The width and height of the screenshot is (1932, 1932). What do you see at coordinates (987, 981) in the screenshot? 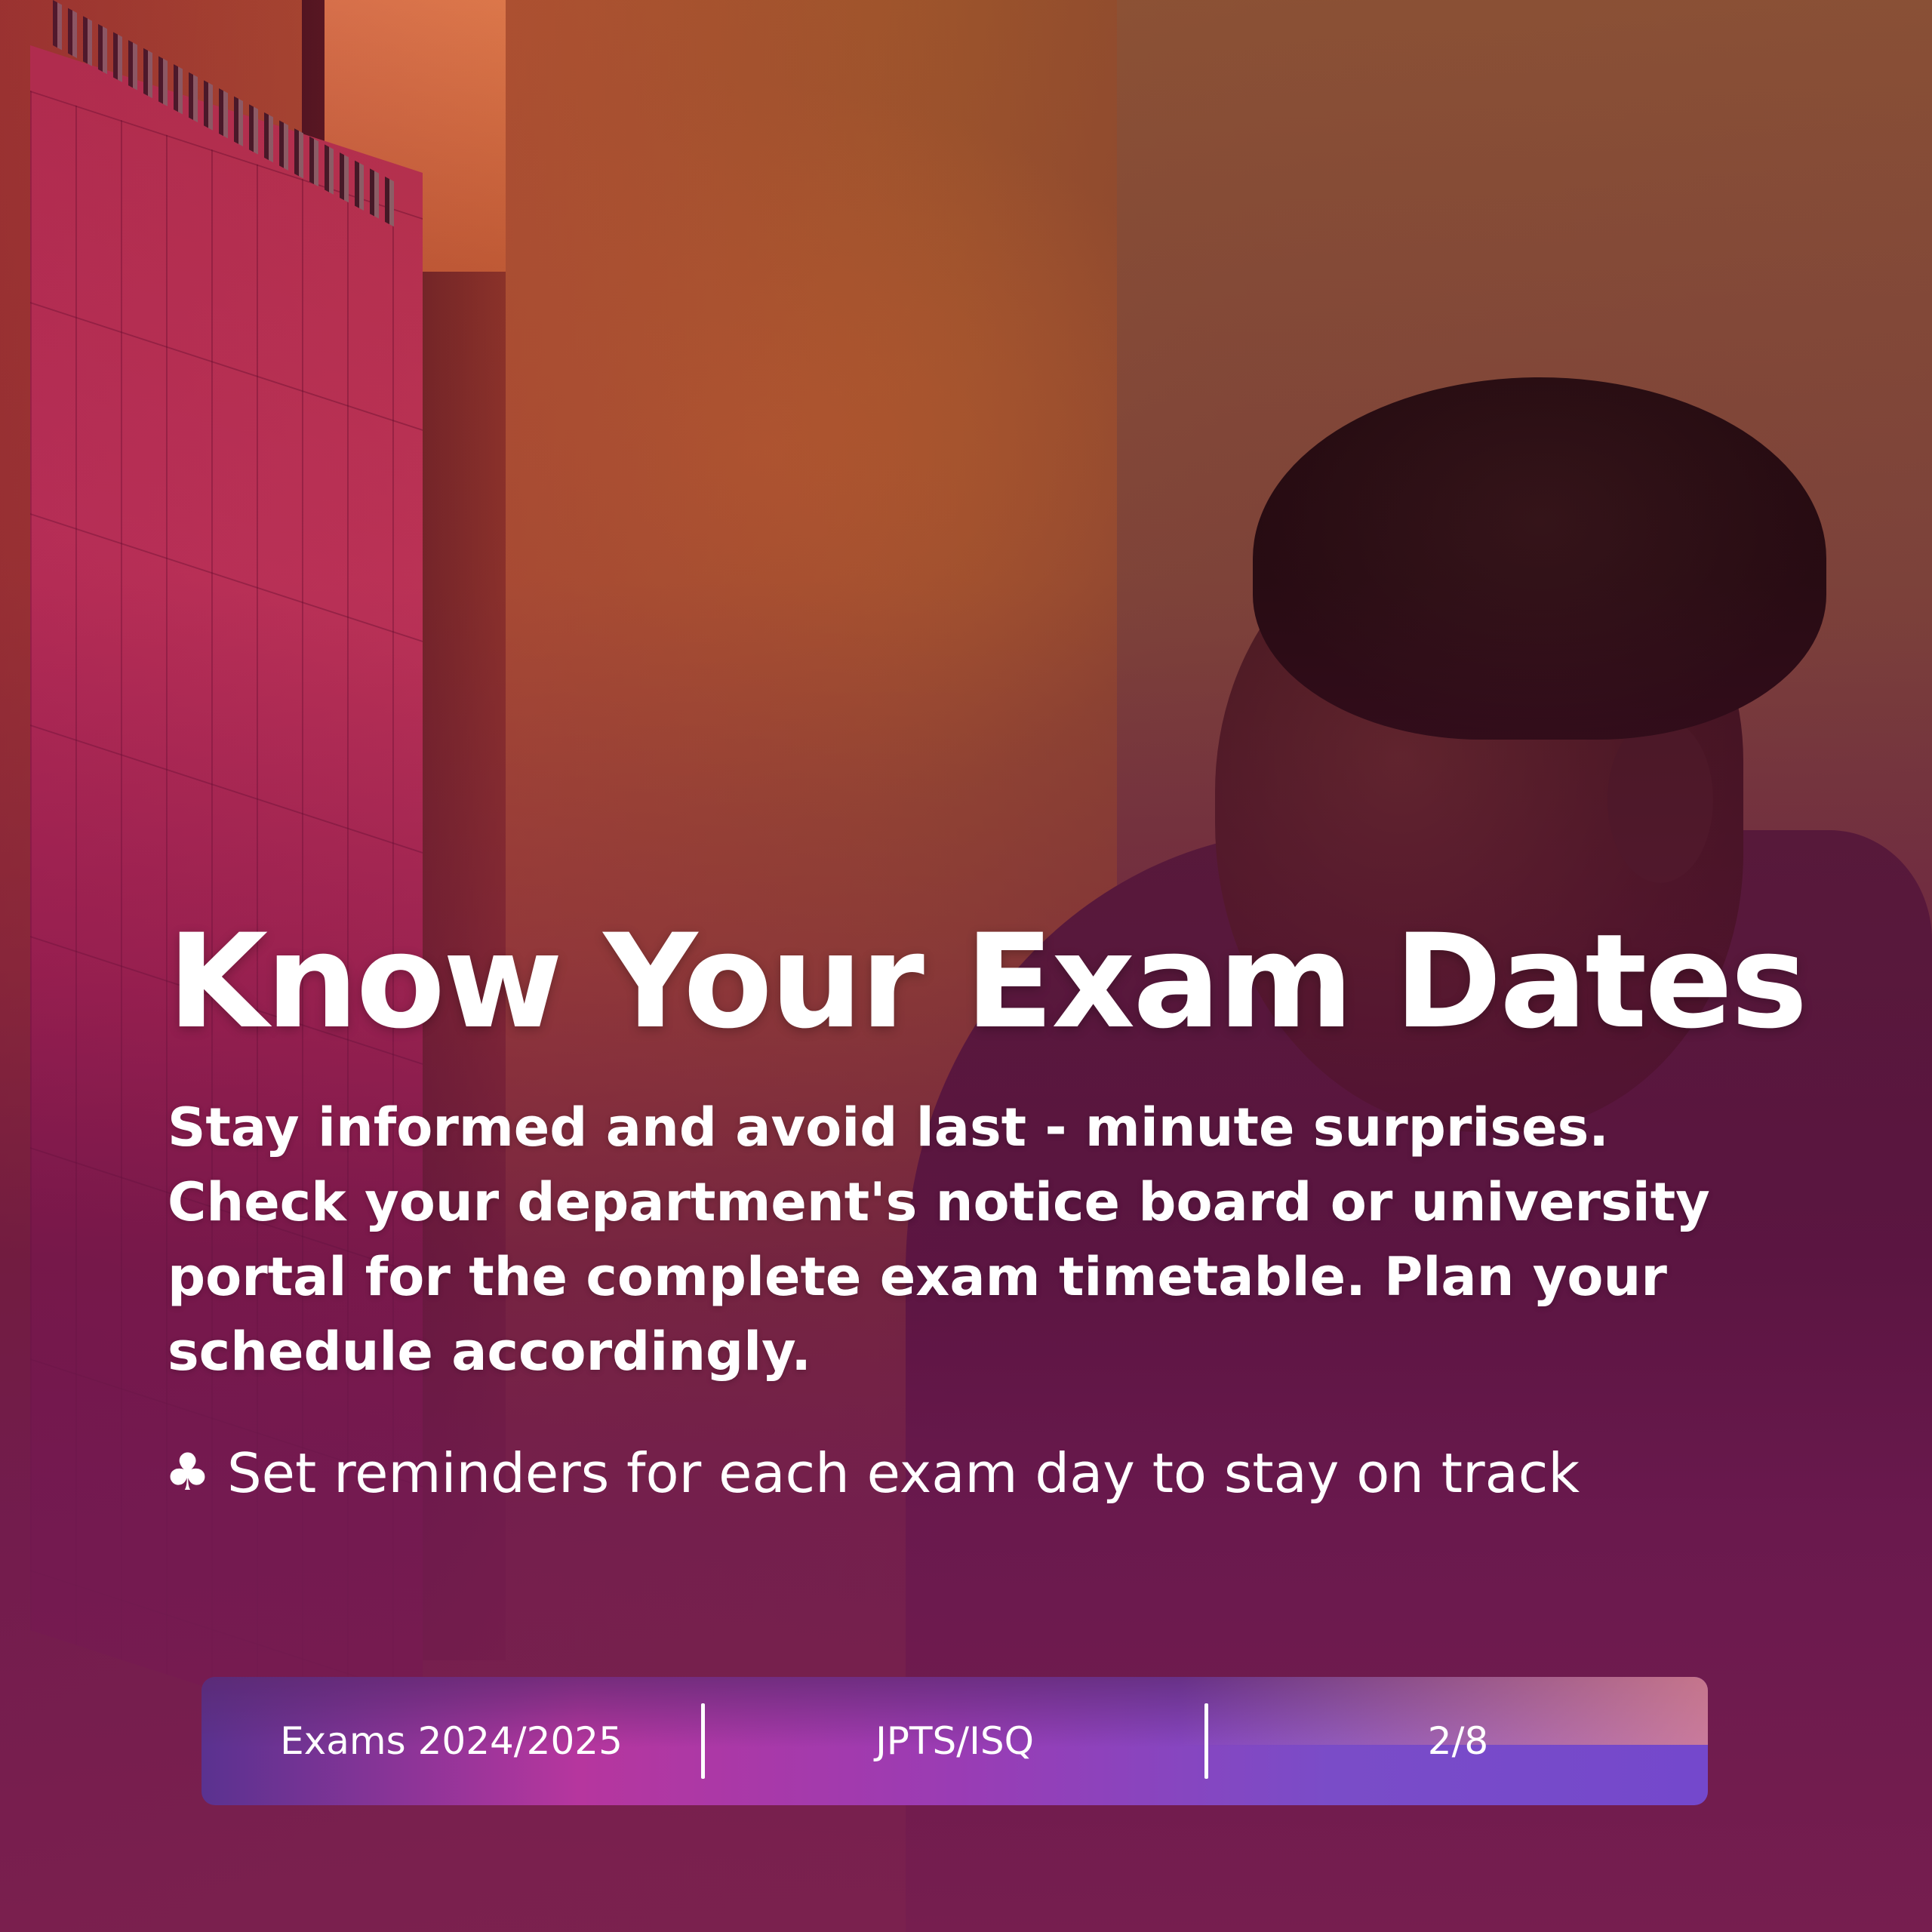
I see `slide-title: Know Your Exam Dates` at bounding box center [987, 981].